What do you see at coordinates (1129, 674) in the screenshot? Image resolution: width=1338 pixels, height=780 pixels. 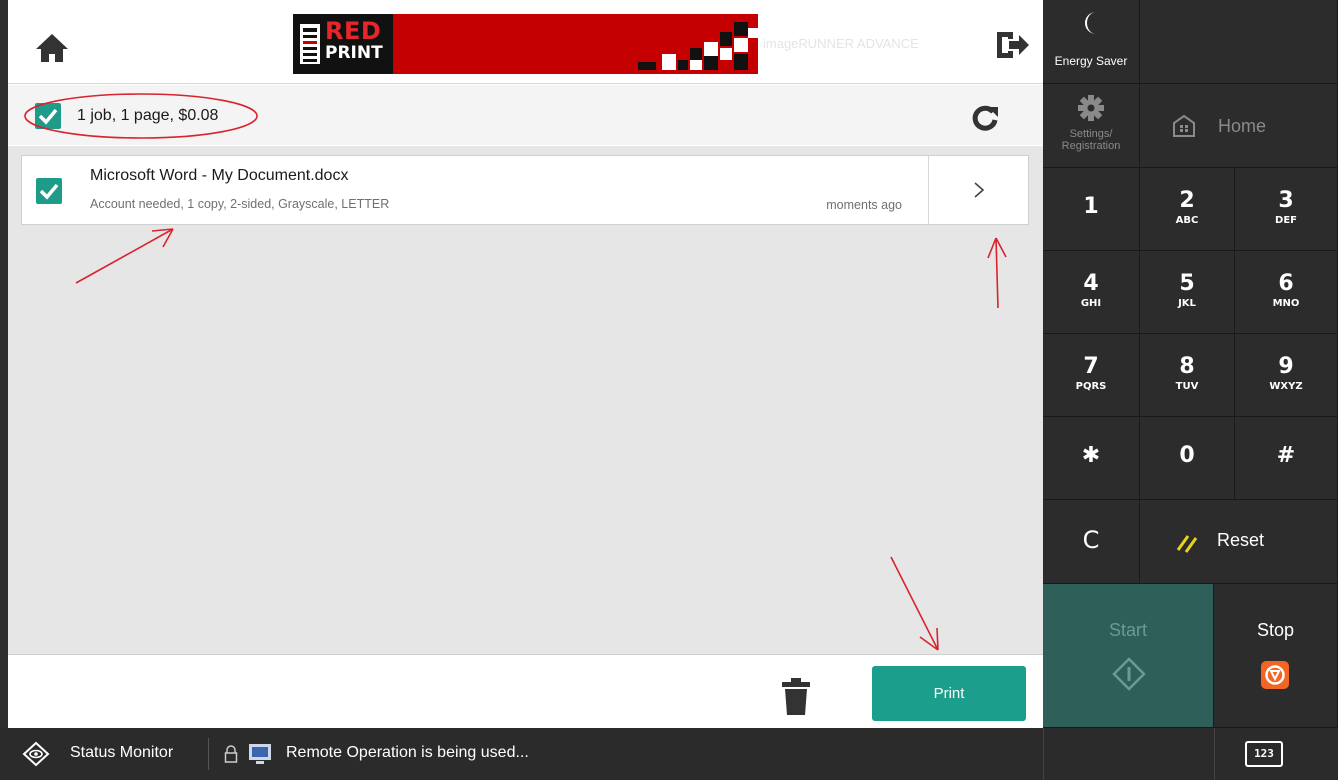 I see `start-icon` at bounding box center [1129, 674].